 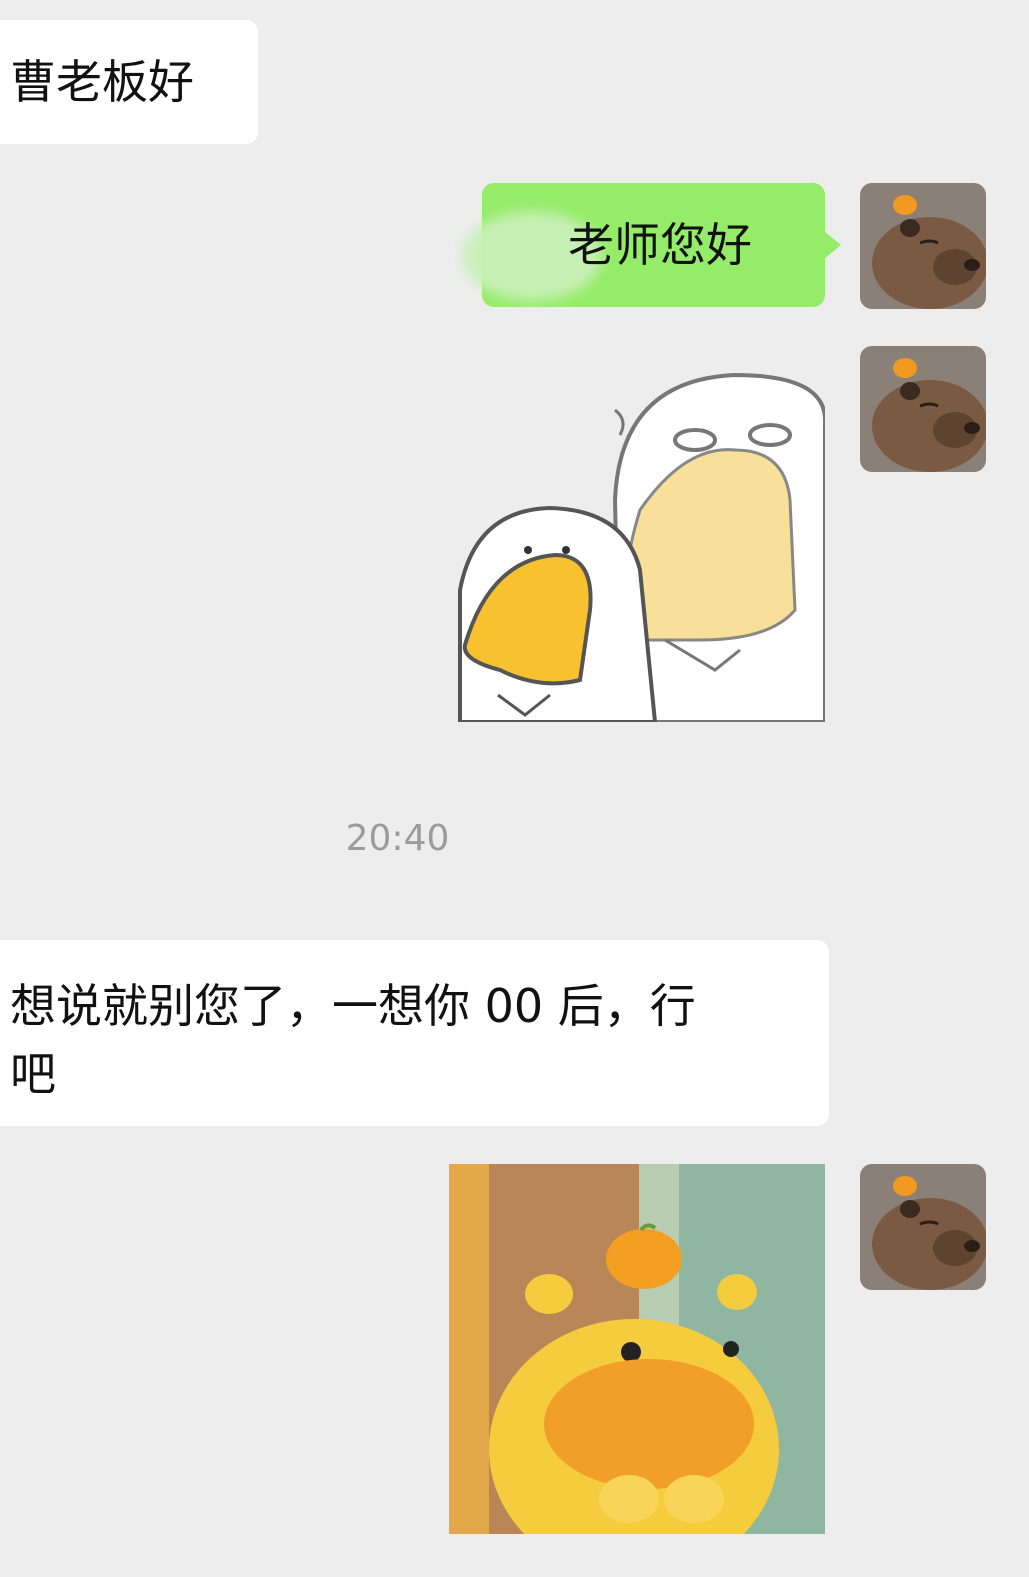 I want to click on yellow-capybara-sticker, so click(x=637, y=1349).